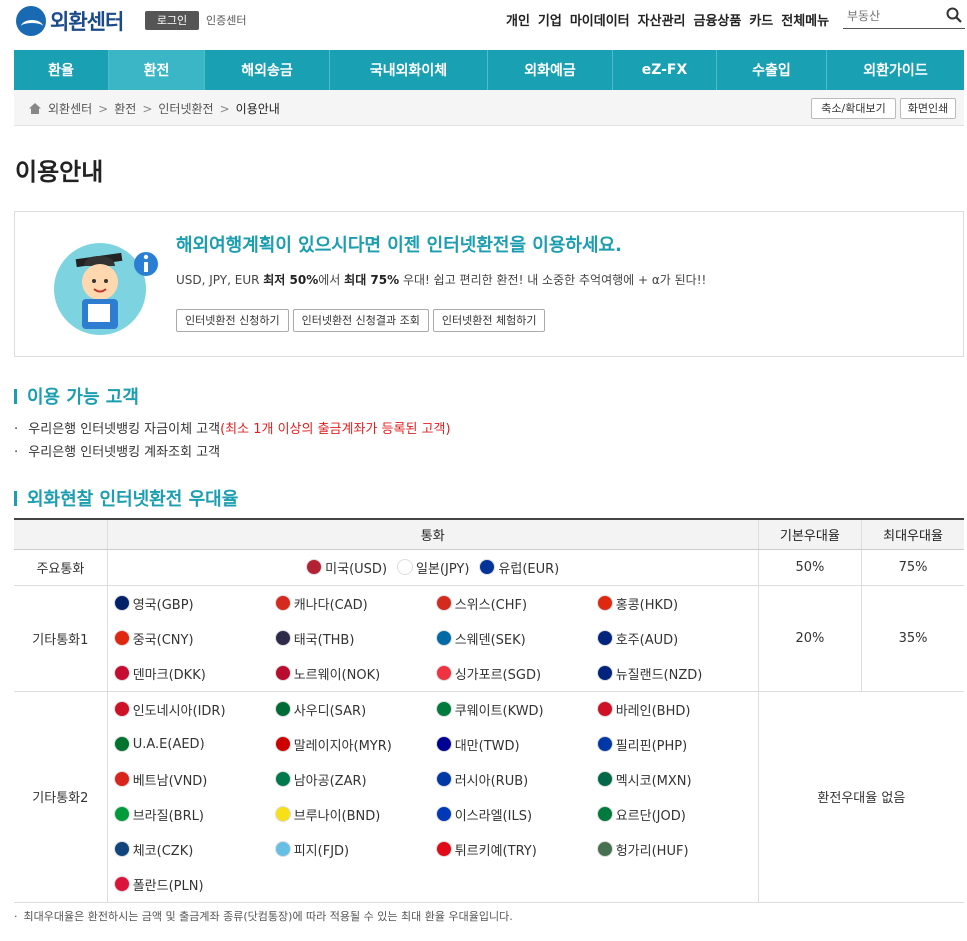 This screenshot has width=967, height=941. Describe the element at coordinates (70, 21) in the screenshot. I see `logo: 외환센터` at that location.